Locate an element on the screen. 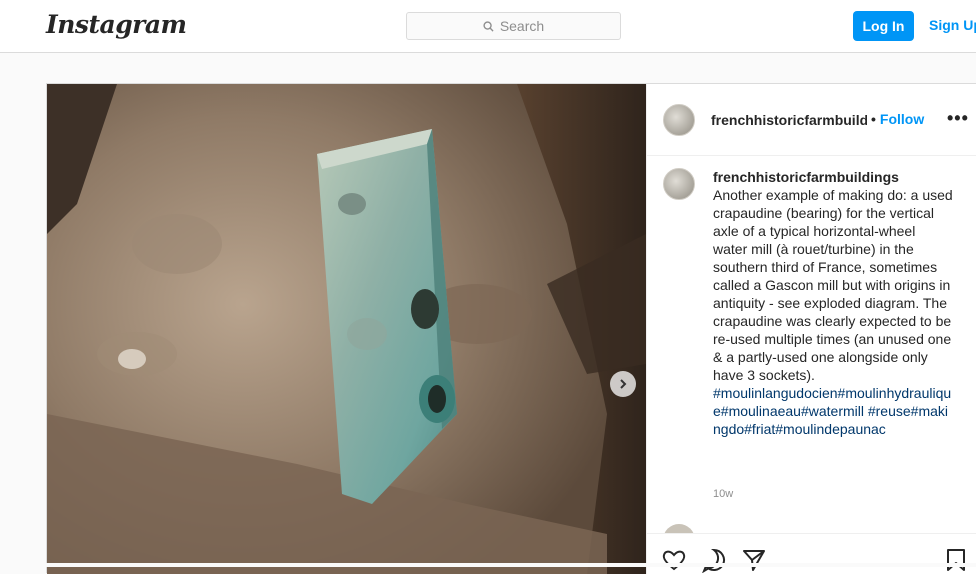 The width and height of the screenshot is (976, 574). search-icon is located at coordinates (488, 26).